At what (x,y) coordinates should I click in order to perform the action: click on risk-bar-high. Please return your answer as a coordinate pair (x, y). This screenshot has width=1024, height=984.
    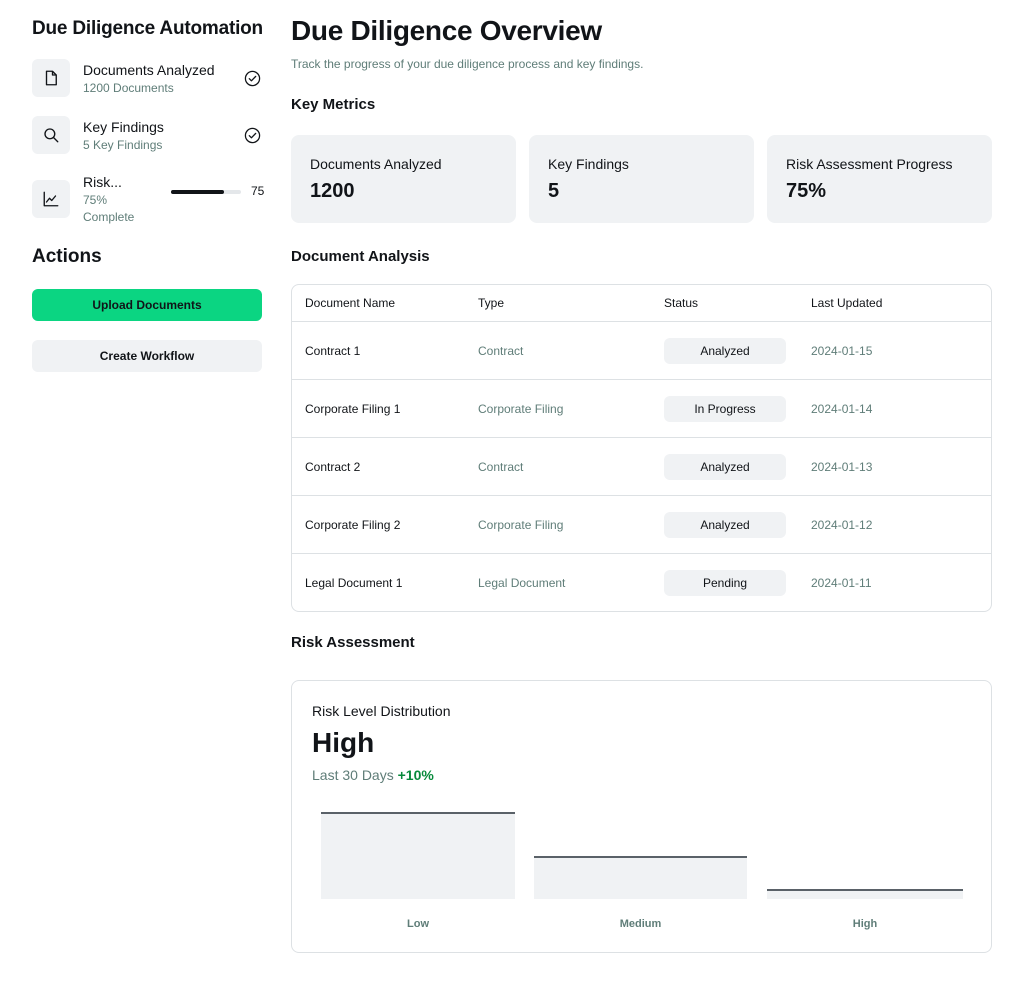
    Looking at the image, I should click on (865, 893).